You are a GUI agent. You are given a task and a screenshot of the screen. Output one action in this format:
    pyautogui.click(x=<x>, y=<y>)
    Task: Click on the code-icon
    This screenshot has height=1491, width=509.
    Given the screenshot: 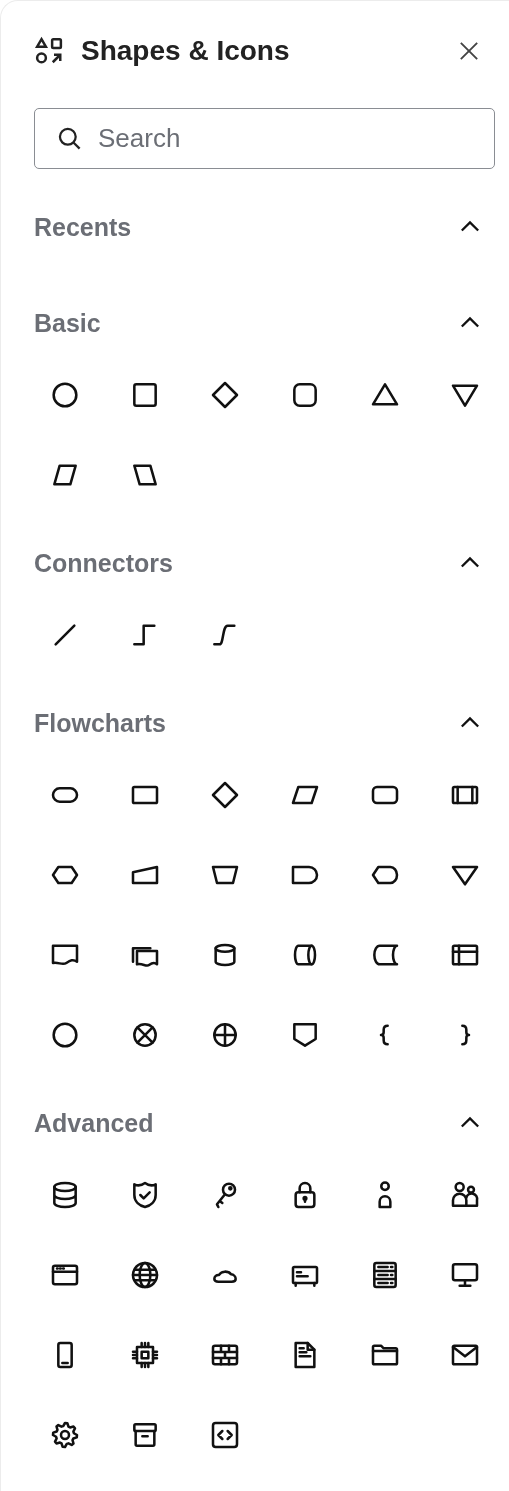 What is the action you would take?
    pyautogui.click(x=225, y=1435)
    